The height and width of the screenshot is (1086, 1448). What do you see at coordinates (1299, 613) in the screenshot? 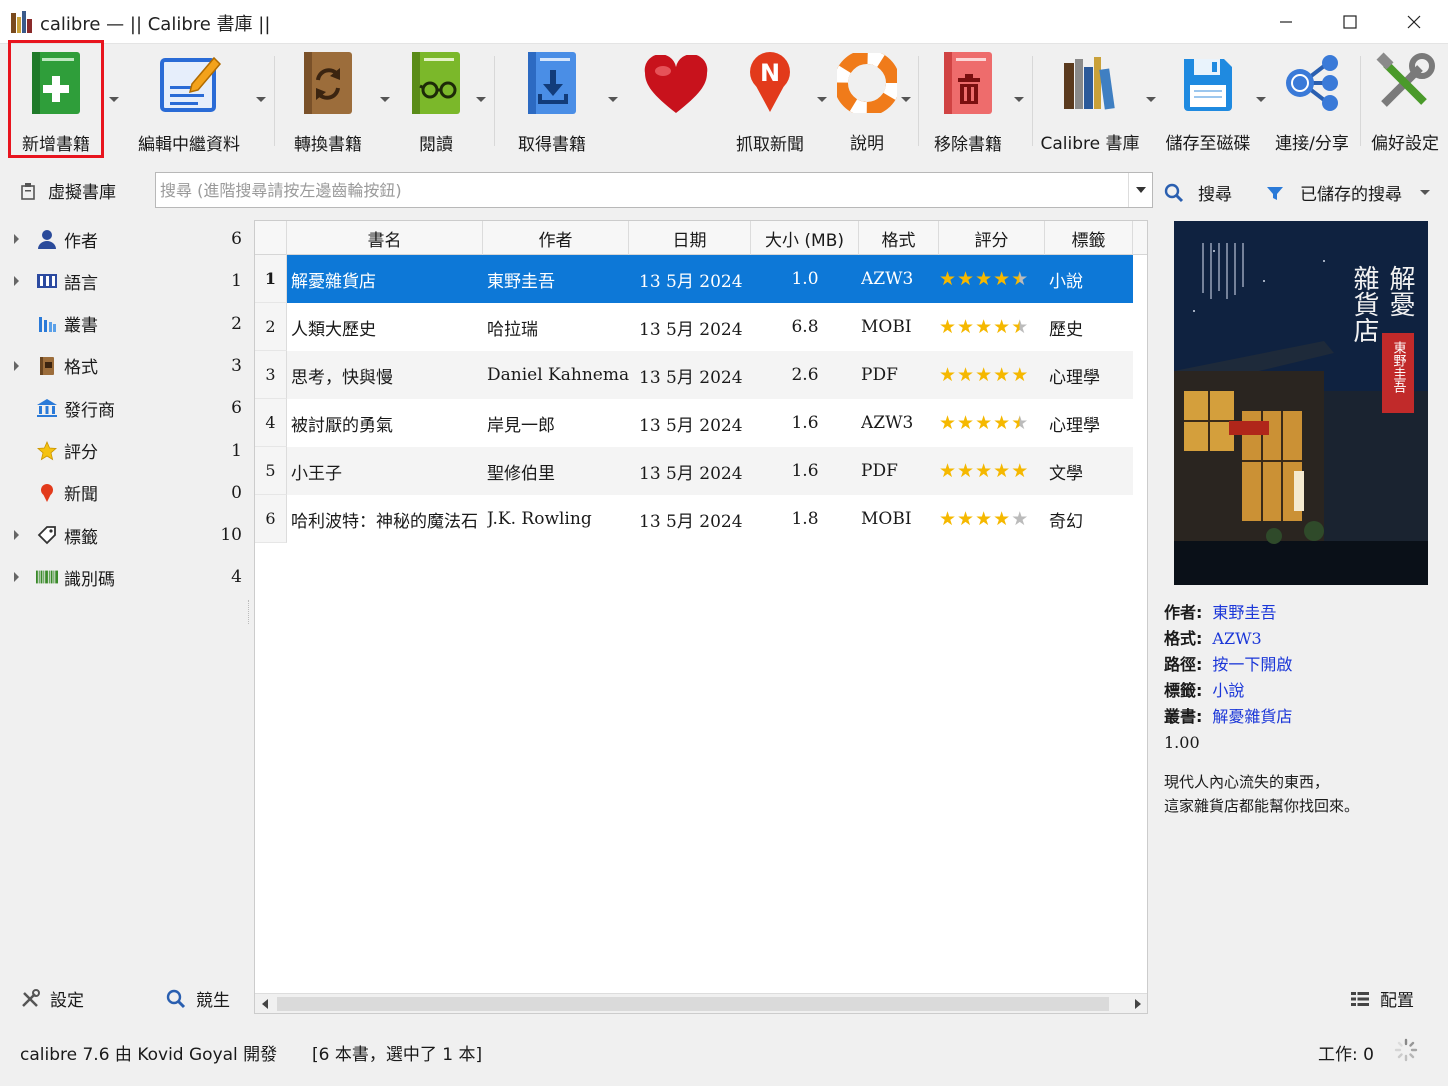
I see `detail-author-row: 作者: 東野圭吾` at bounding box center [1299, 613].